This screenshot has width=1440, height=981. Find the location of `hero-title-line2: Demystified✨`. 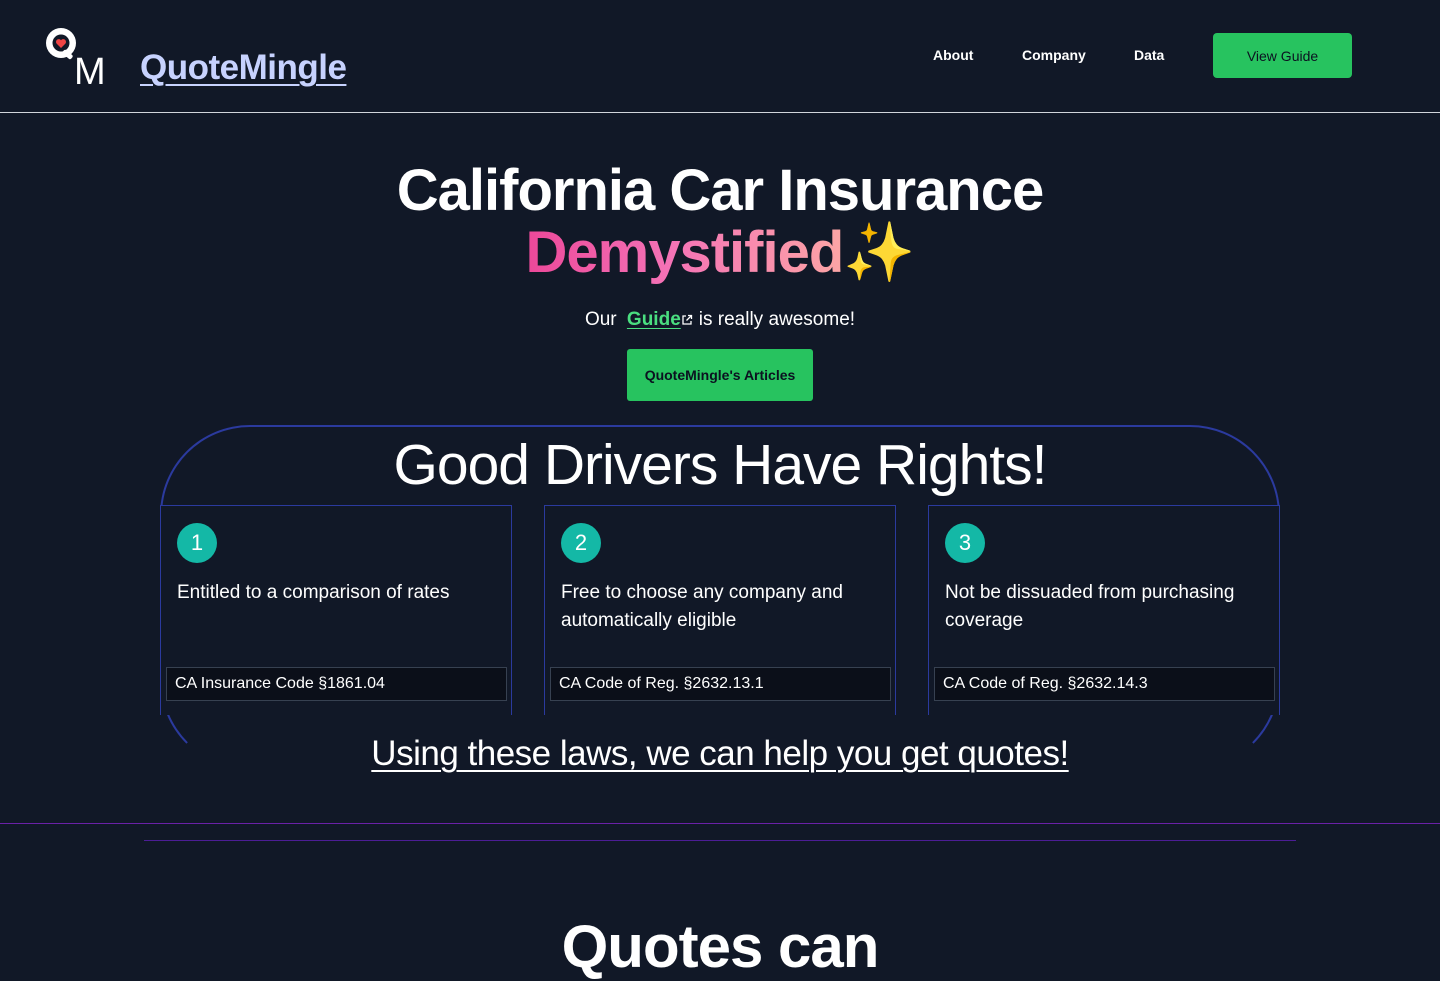

hero-title-line2: Demystified✨ is located at coordinates (720, 253).